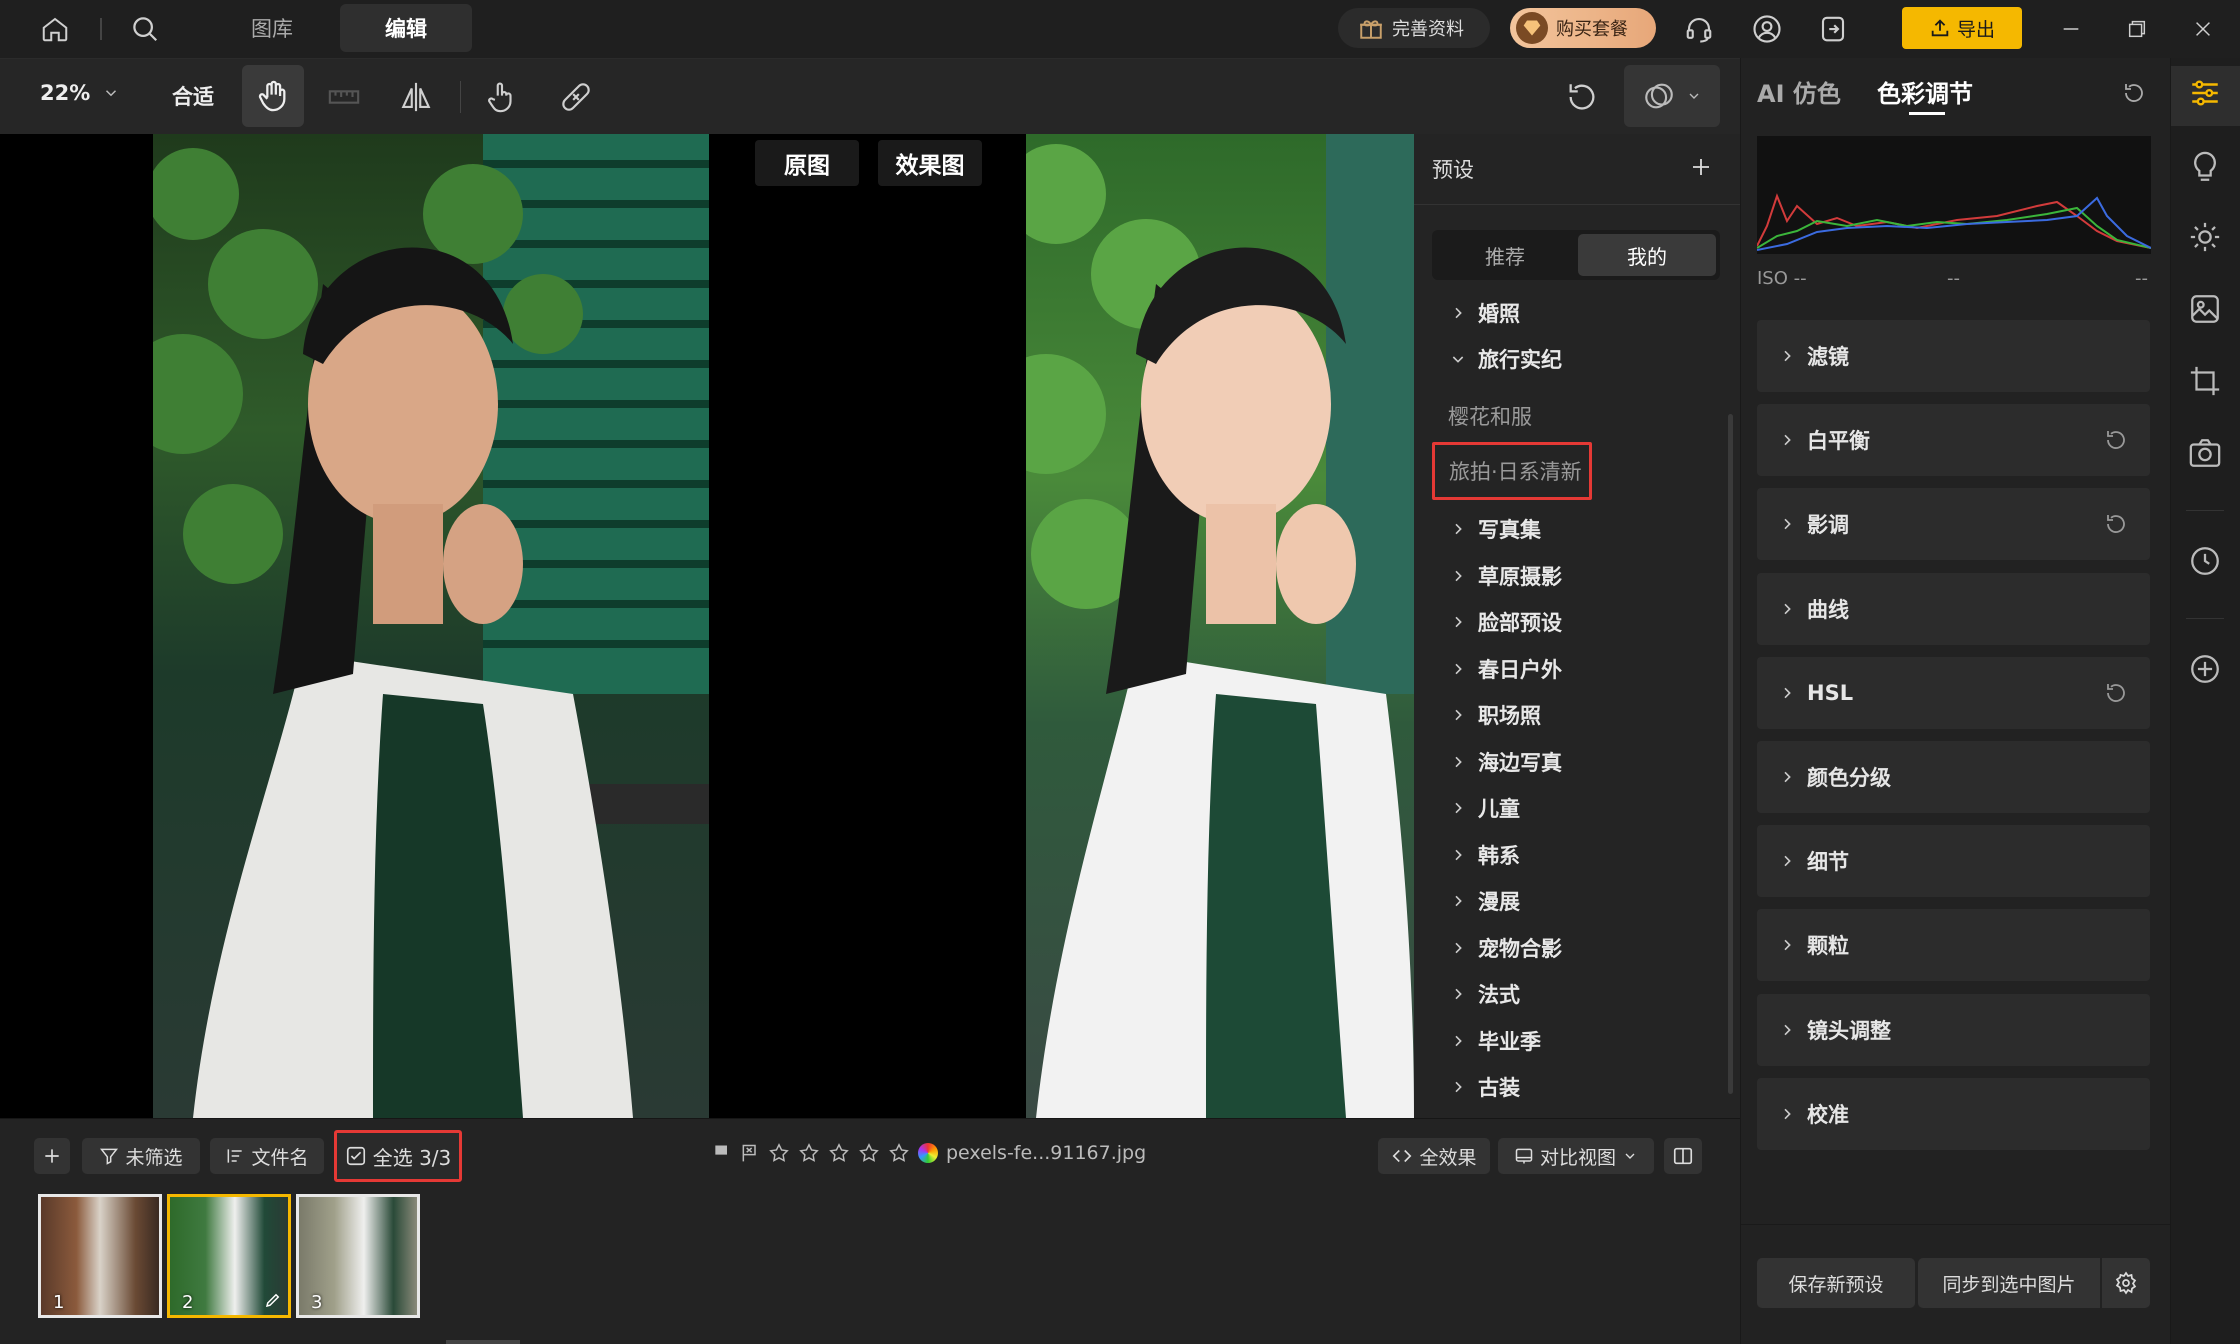 The width and height of the screenshot is (2240, 1344). What do you see at coordinates (483, 1342) in the screenshot?
I see `filmstrip-scrollbar` at bounding box center [483, 1342].